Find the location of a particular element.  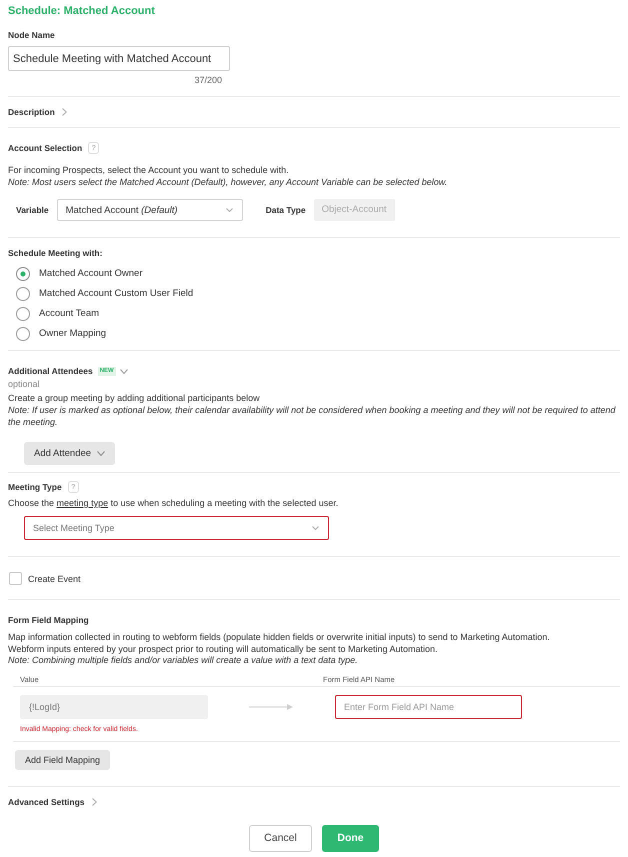

arrow-right-icon is located at coordinates (271, 707).